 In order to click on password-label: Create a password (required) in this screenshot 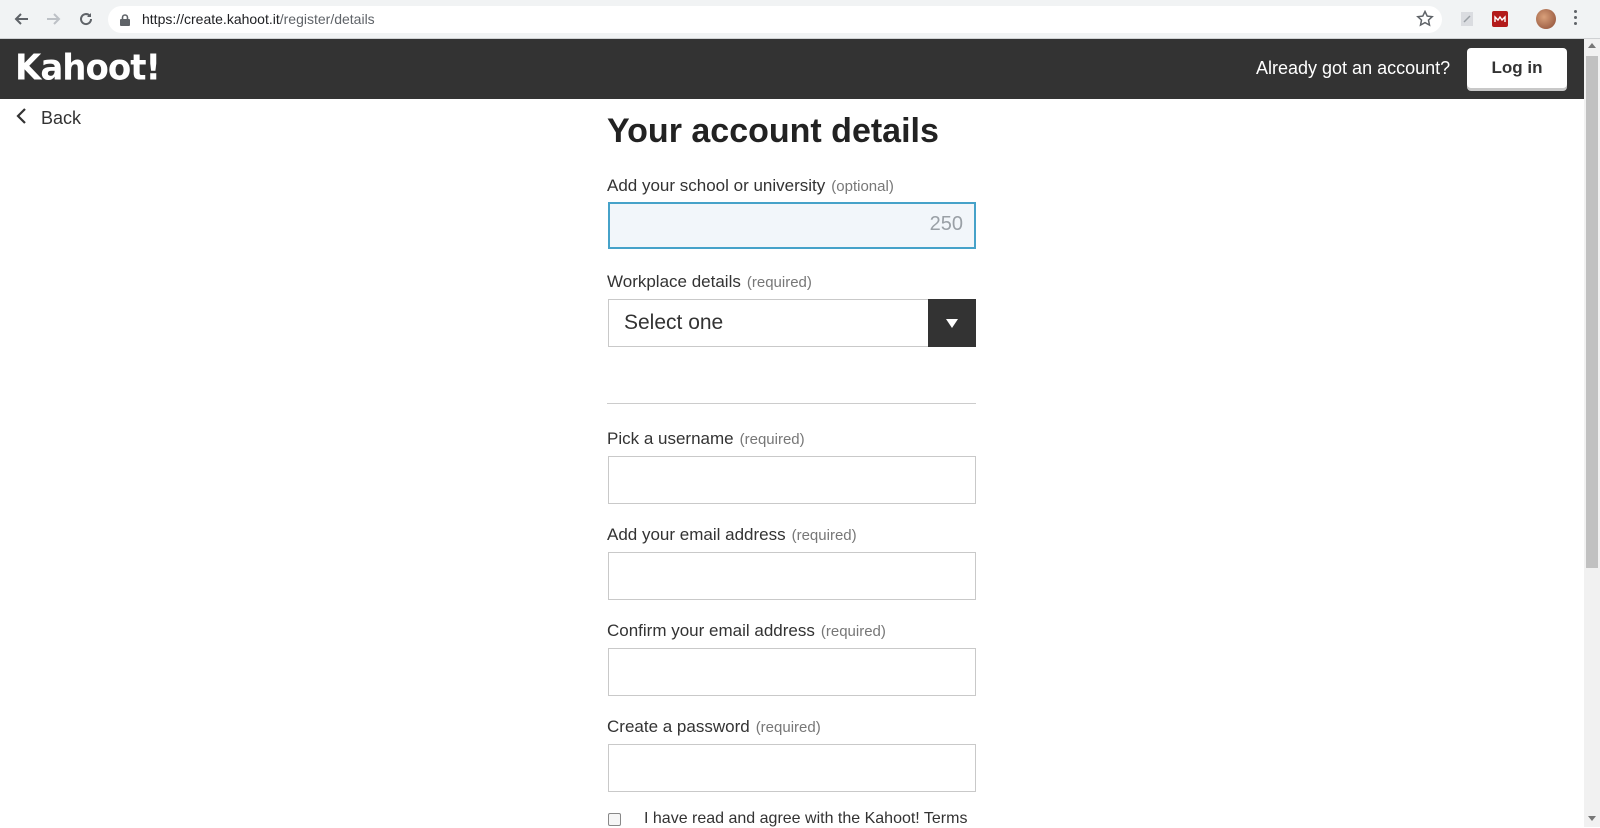, I will do `click(714, 726)`.